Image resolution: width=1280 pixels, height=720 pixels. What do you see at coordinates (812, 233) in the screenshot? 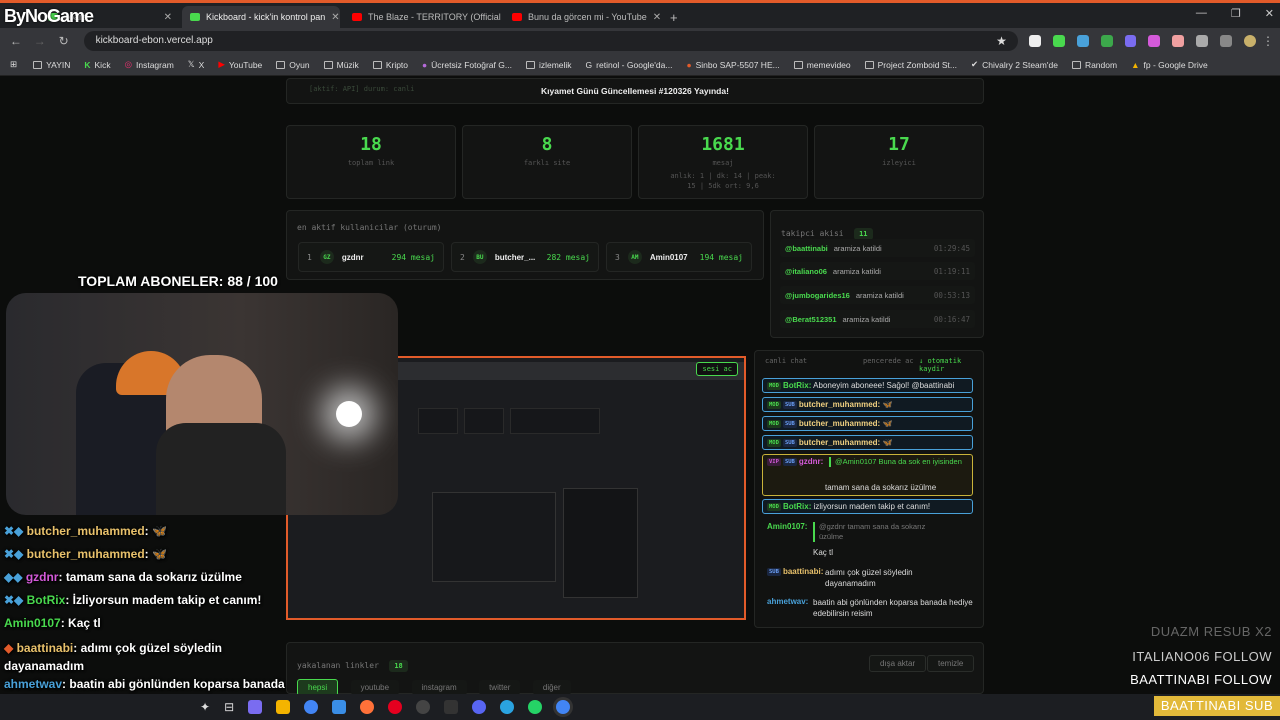
I see `section-title: takipci akisi` at bounding box center [812, 233].